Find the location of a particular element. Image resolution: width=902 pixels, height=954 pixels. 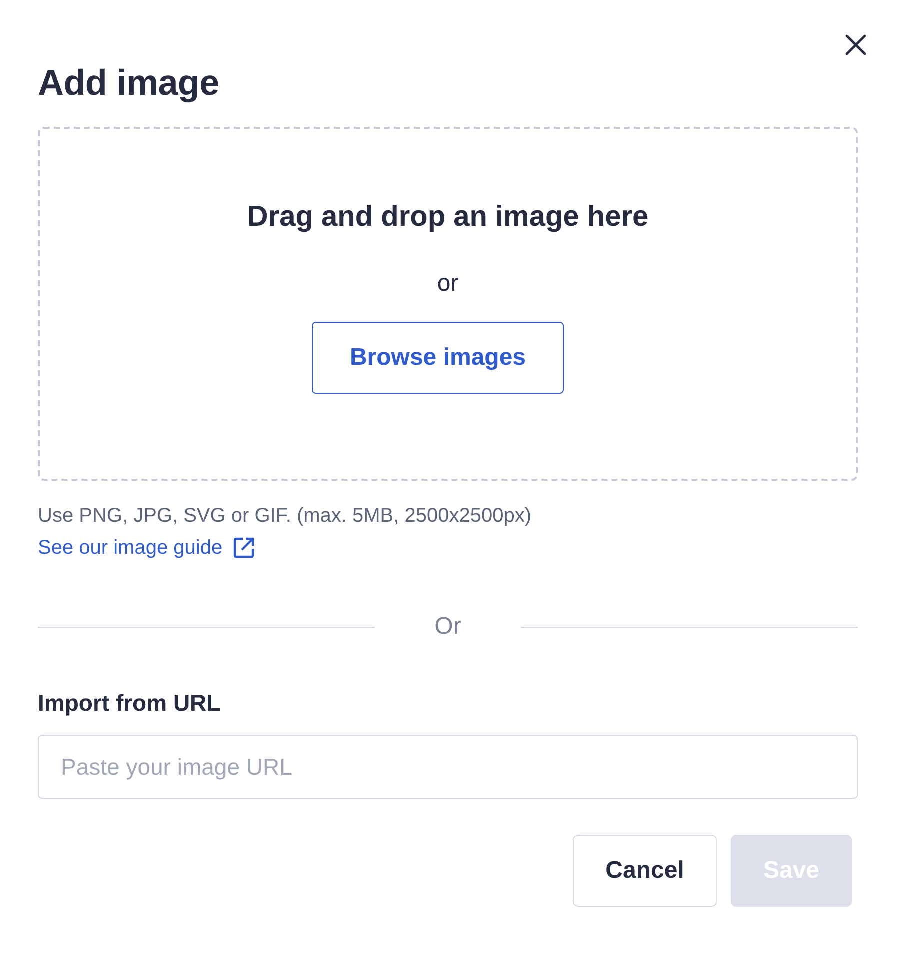

browse-button: Browse images is located at coordinates (438, 358).